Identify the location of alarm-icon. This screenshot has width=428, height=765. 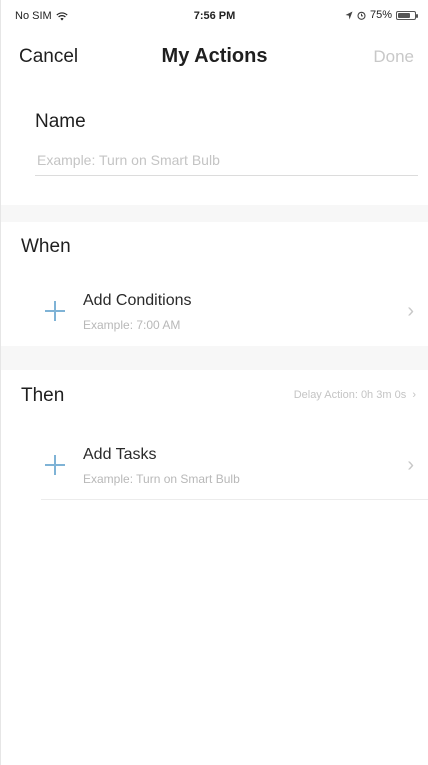
(361, 15).